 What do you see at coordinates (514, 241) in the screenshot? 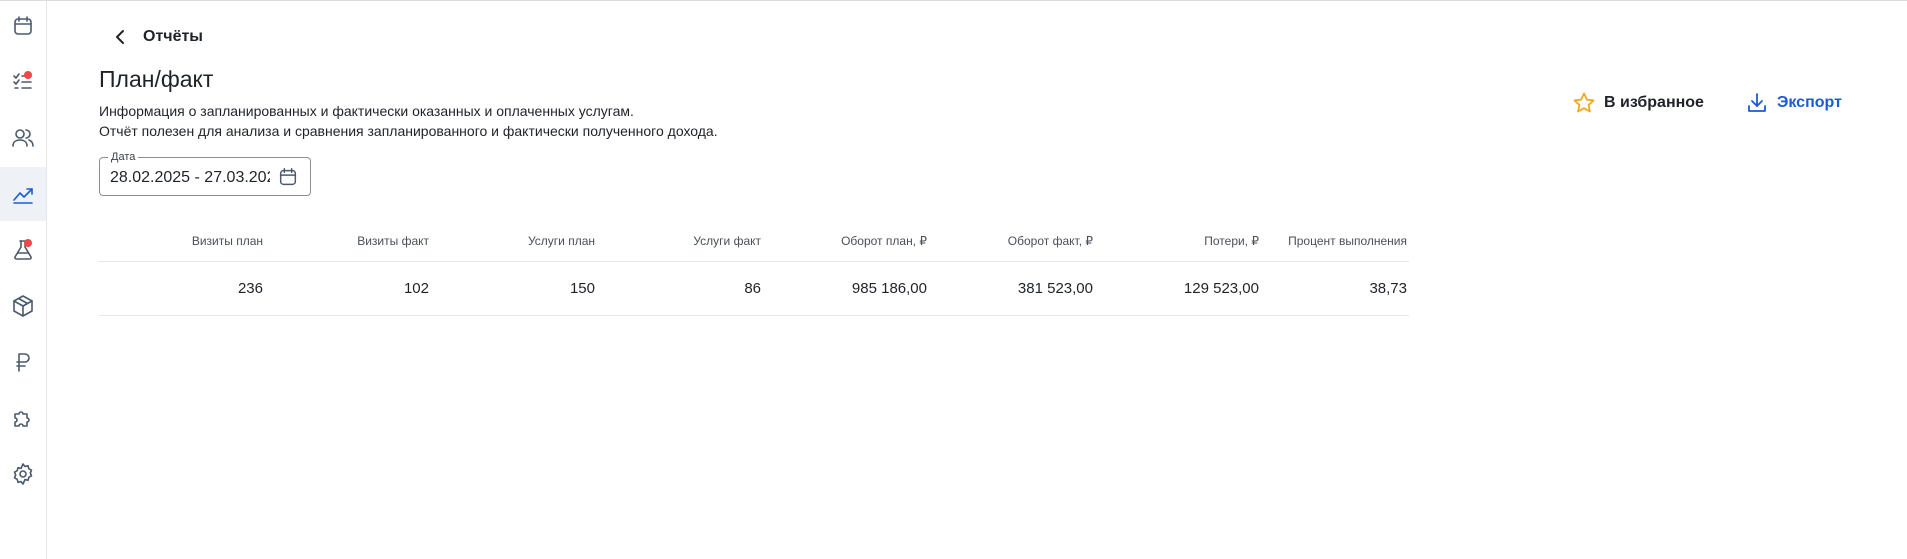
I see `column-header: Услуги план` at bounding box center [514, 241].